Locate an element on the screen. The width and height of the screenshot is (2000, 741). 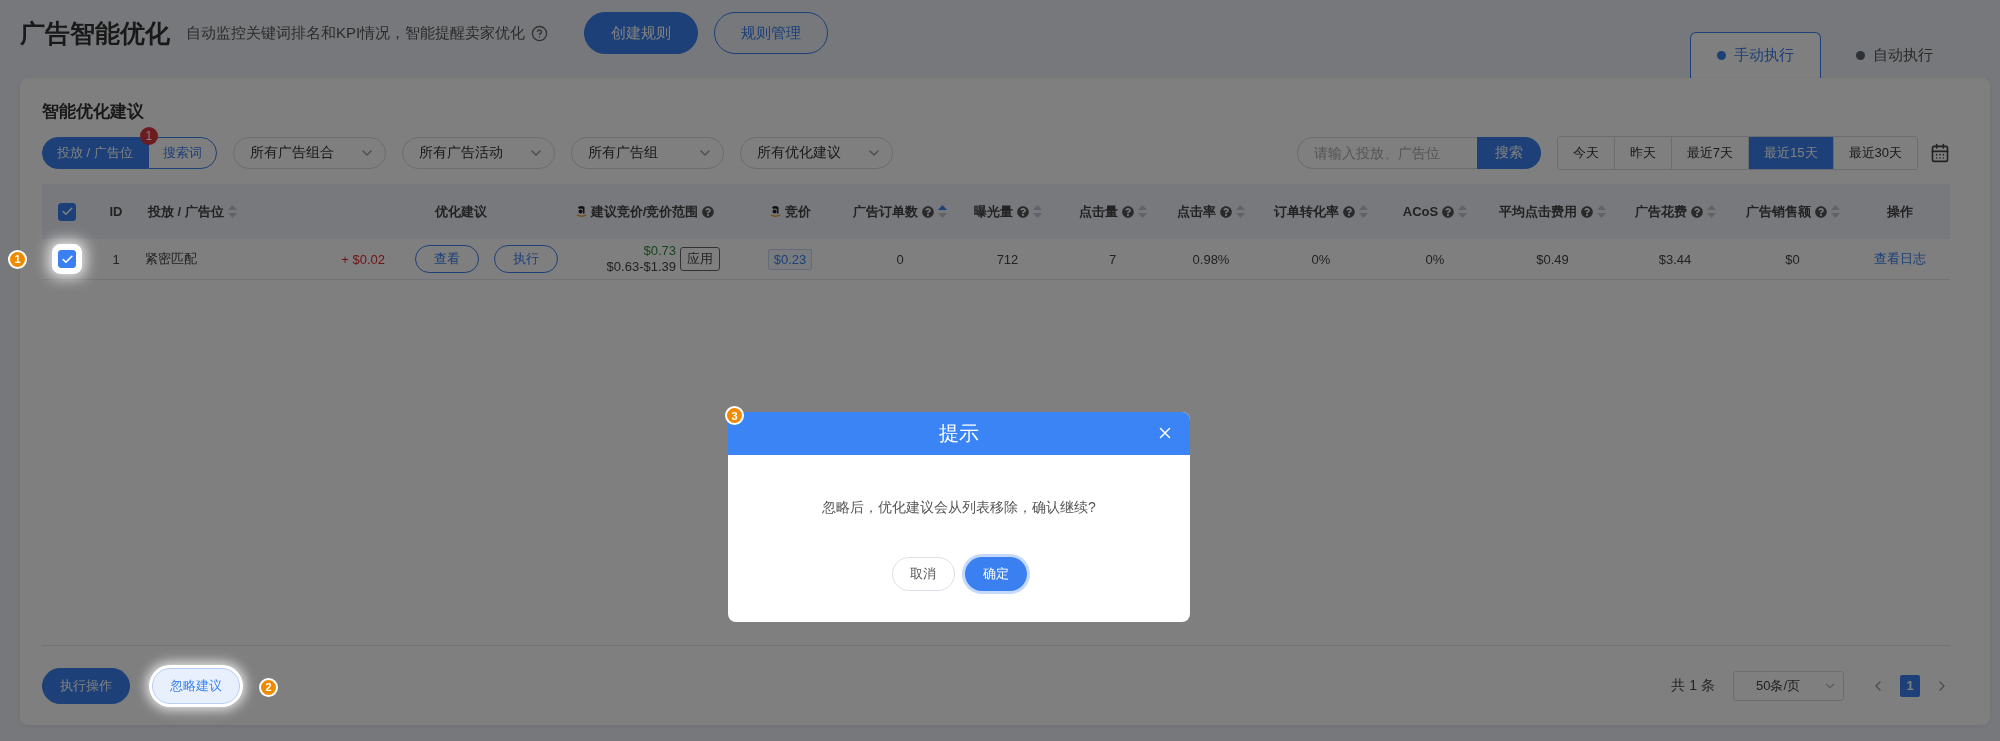
column-header: 曝光量 is located at coordinates (993, 211).